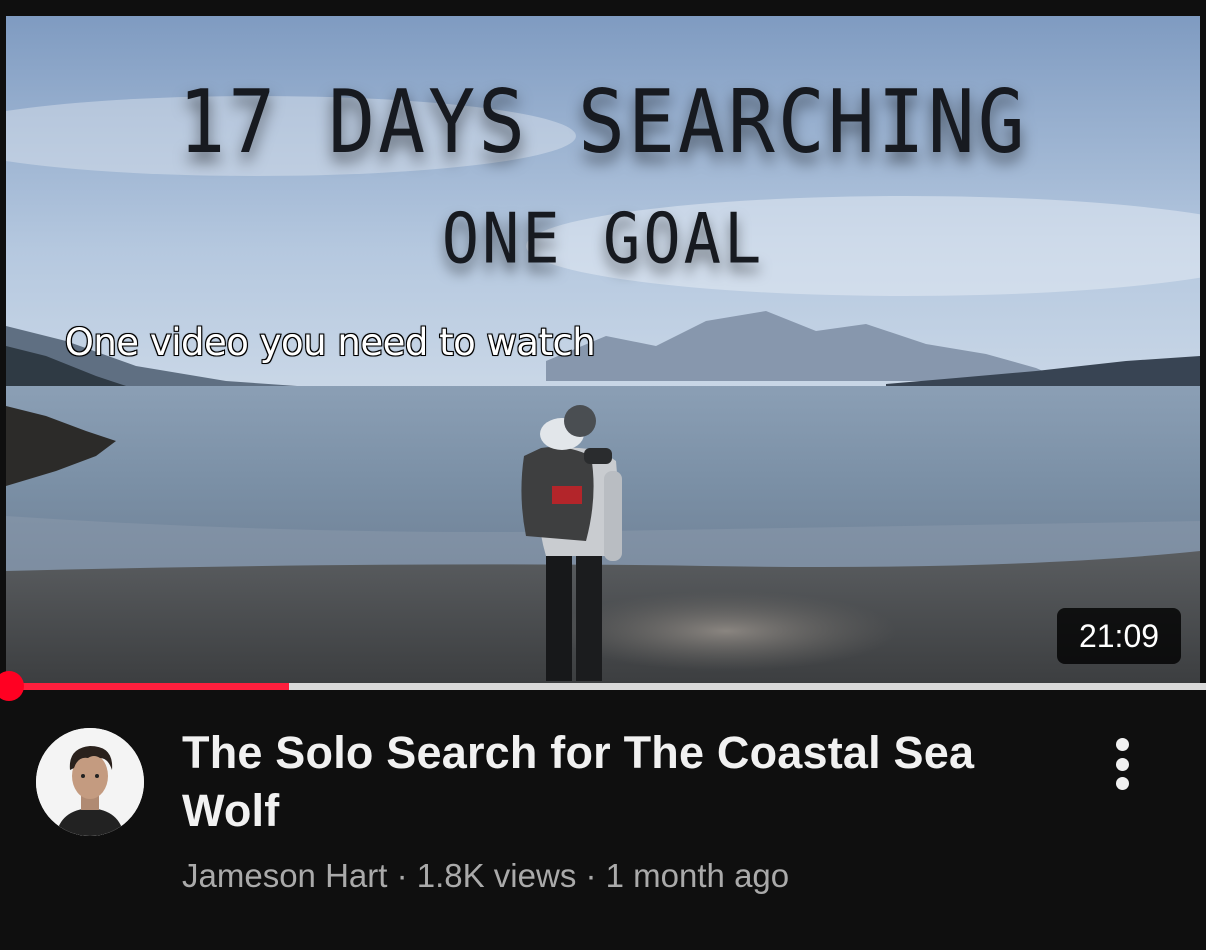 Image resolution: width=1206 pixels, height=950 pixels. Describe the element at coordinates (145, 686) in the screenshot. I see `watch-progress-fill` at that location.